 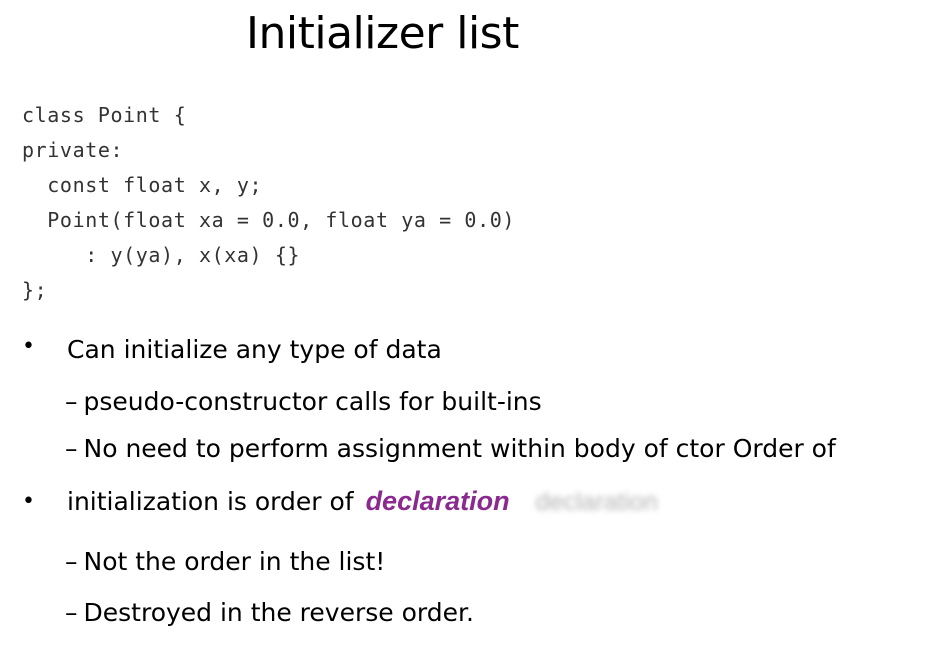 What do you see at coordinates (312, 401) in the screenshot?
I see `sub-bullet-text: pseudo-constructor calls for built-ins` at bounding box center [312, 401].